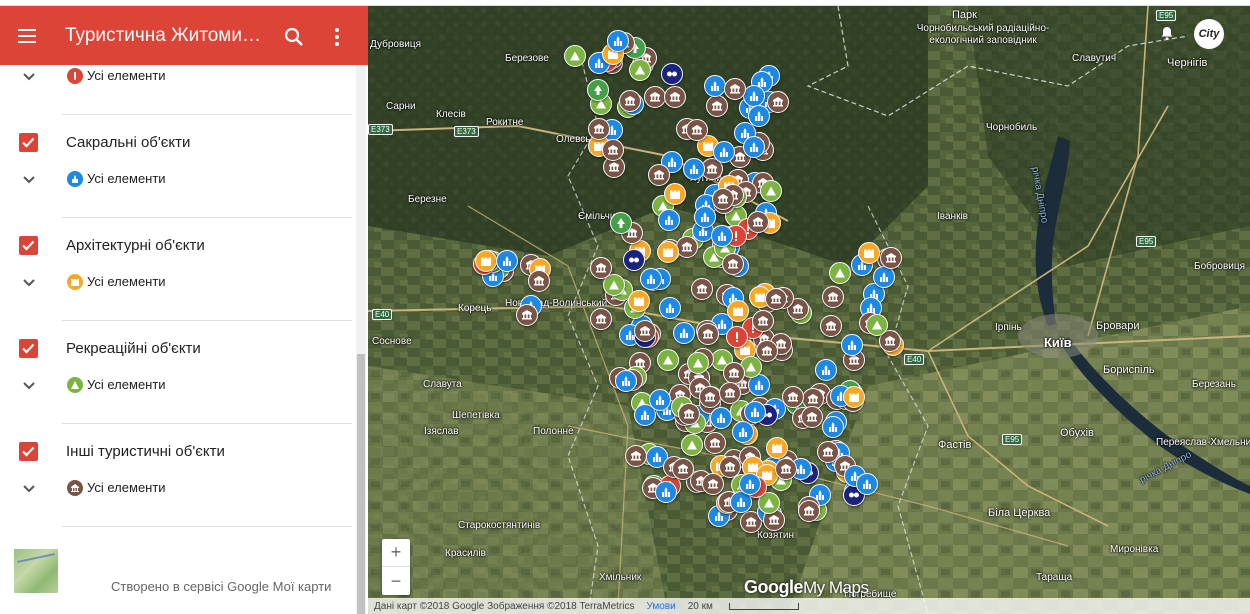 The image size is (1250, 614). Describe the element at coordinates (396, 553) in the screenshot. I see `zoom-in-button: +` at that location.